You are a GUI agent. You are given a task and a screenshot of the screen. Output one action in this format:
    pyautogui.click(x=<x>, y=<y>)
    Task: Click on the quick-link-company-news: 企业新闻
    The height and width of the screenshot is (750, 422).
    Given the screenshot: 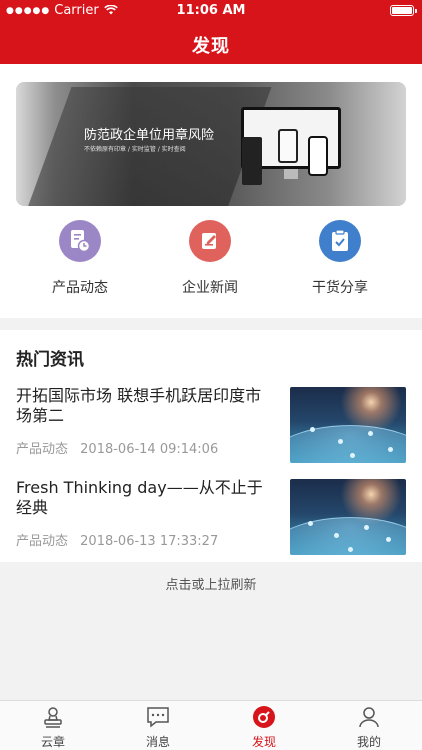 What is the action you would take?
    pyautogui.click(x=210, y=256)
    